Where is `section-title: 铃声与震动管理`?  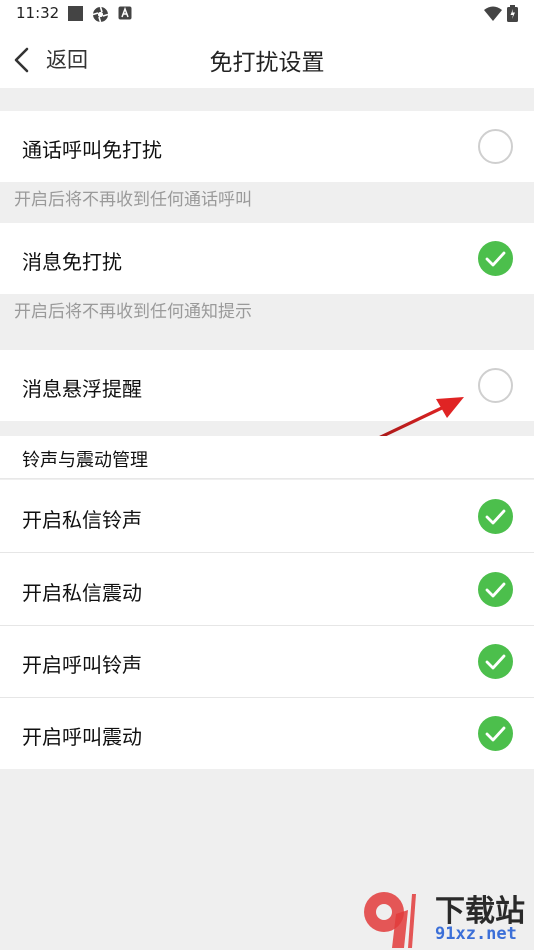 section-title: 铃声与震动管理 is located at coordinates (85, 460).